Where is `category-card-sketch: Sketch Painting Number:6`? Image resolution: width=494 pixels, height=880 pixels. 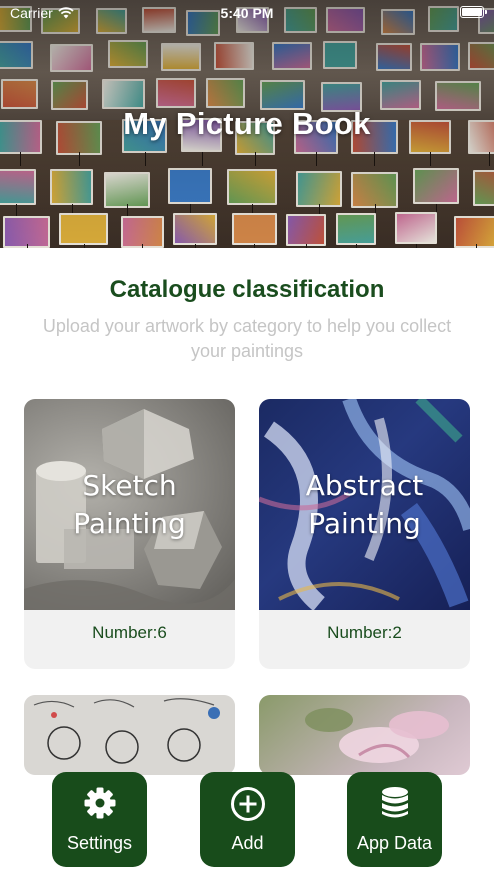 category-card-sketch: Sketch Painting Number:6 is located at coordinates (129, 534).